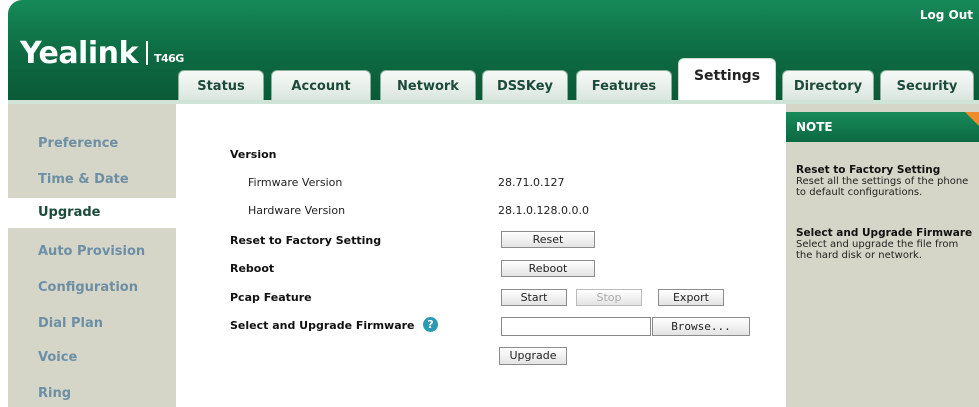  I want to click on pcap-feature-label: Pcap Feature, so click(271, 297).